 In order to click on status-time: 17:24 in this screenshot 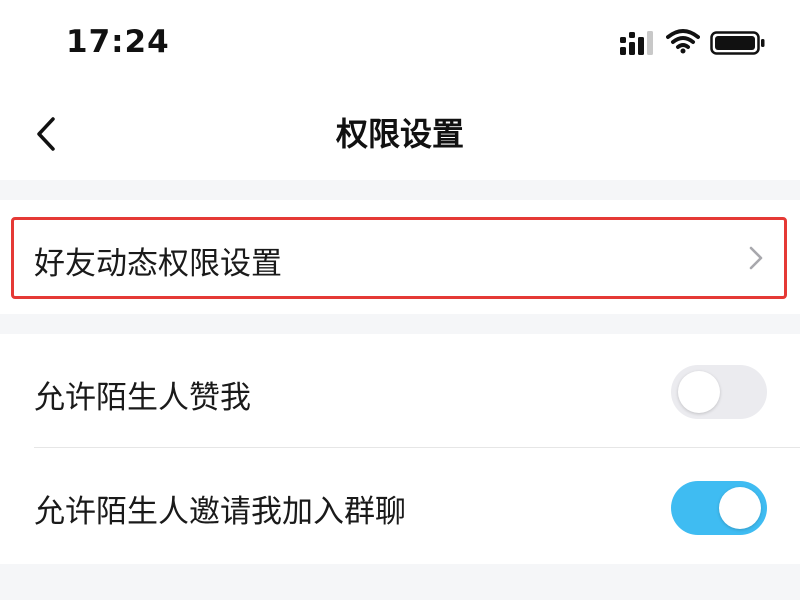, I will do `click(118, 42)`.